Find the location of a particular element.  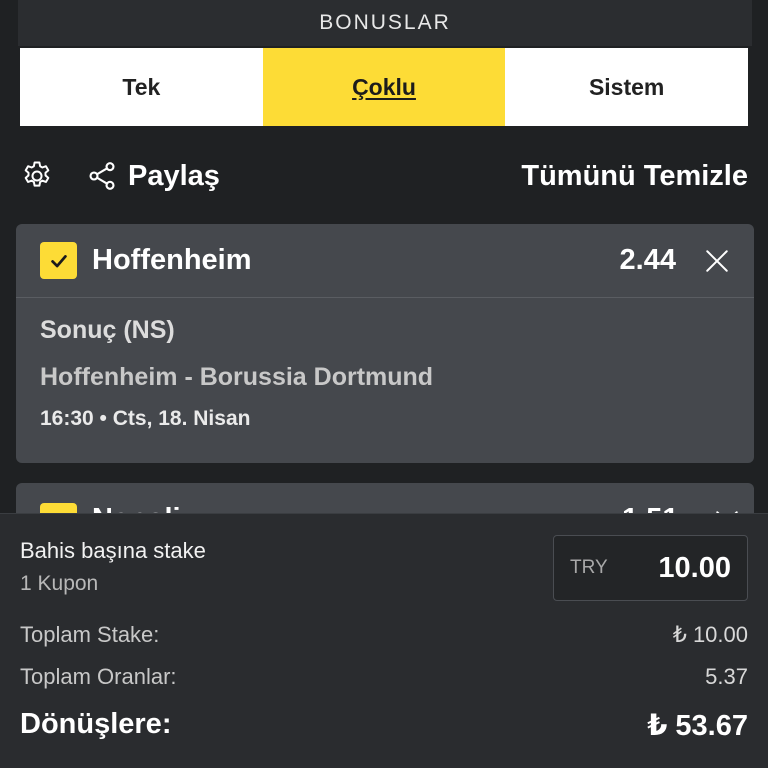

returns-value: ₺ 53.67 is located at coordinates (697, 726).